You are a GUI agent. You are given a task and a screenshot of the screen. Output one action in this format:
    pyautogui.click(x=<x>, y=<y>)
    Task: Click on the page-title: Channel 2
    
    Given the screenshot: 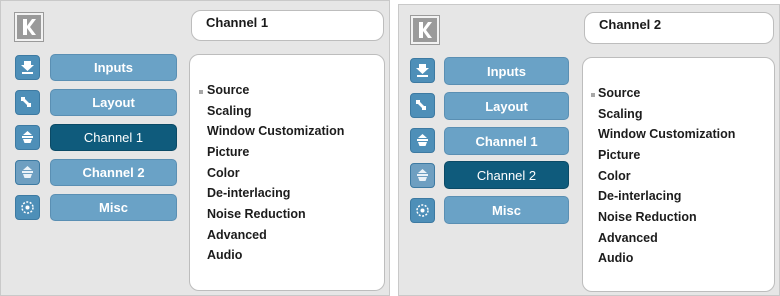 What is the action you would take?
    pyautogui.click(x=679, y=28)
    